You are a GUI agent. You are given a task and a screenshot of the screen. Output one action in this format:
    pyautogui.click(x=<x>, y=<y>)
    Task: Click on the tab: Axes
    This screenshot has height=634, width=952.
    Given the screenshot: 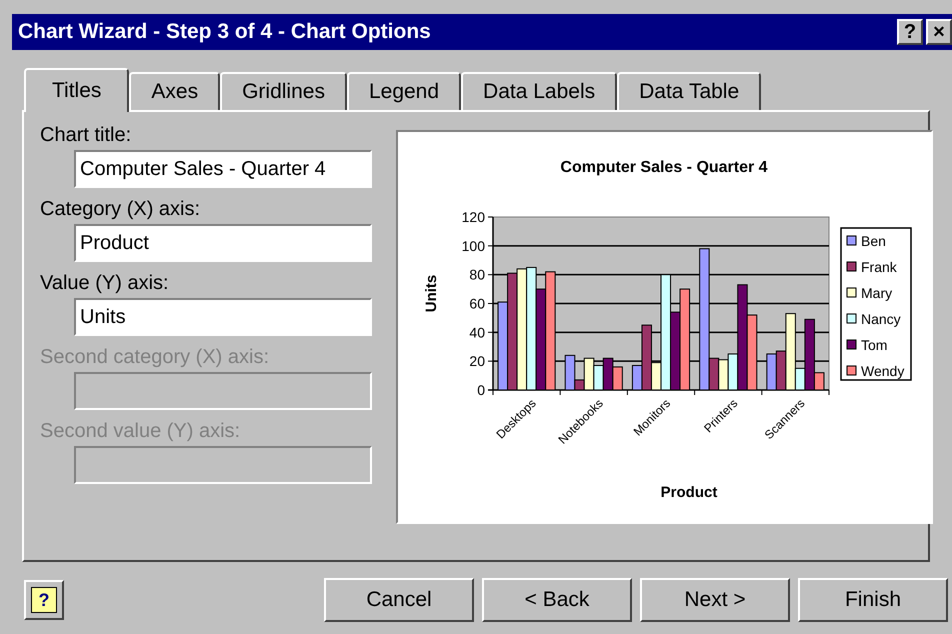 What is the action you would take?
    pyautogui.click(x=174, y=91)
    